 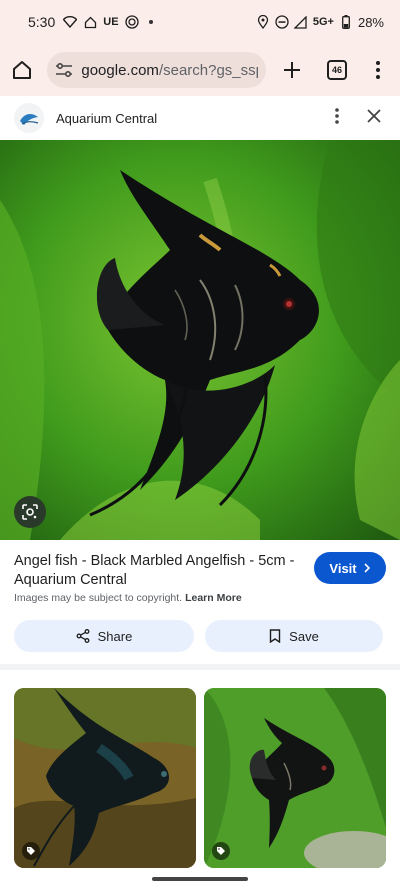 I want to click on save-button: Save, so click(x=294, y=636).